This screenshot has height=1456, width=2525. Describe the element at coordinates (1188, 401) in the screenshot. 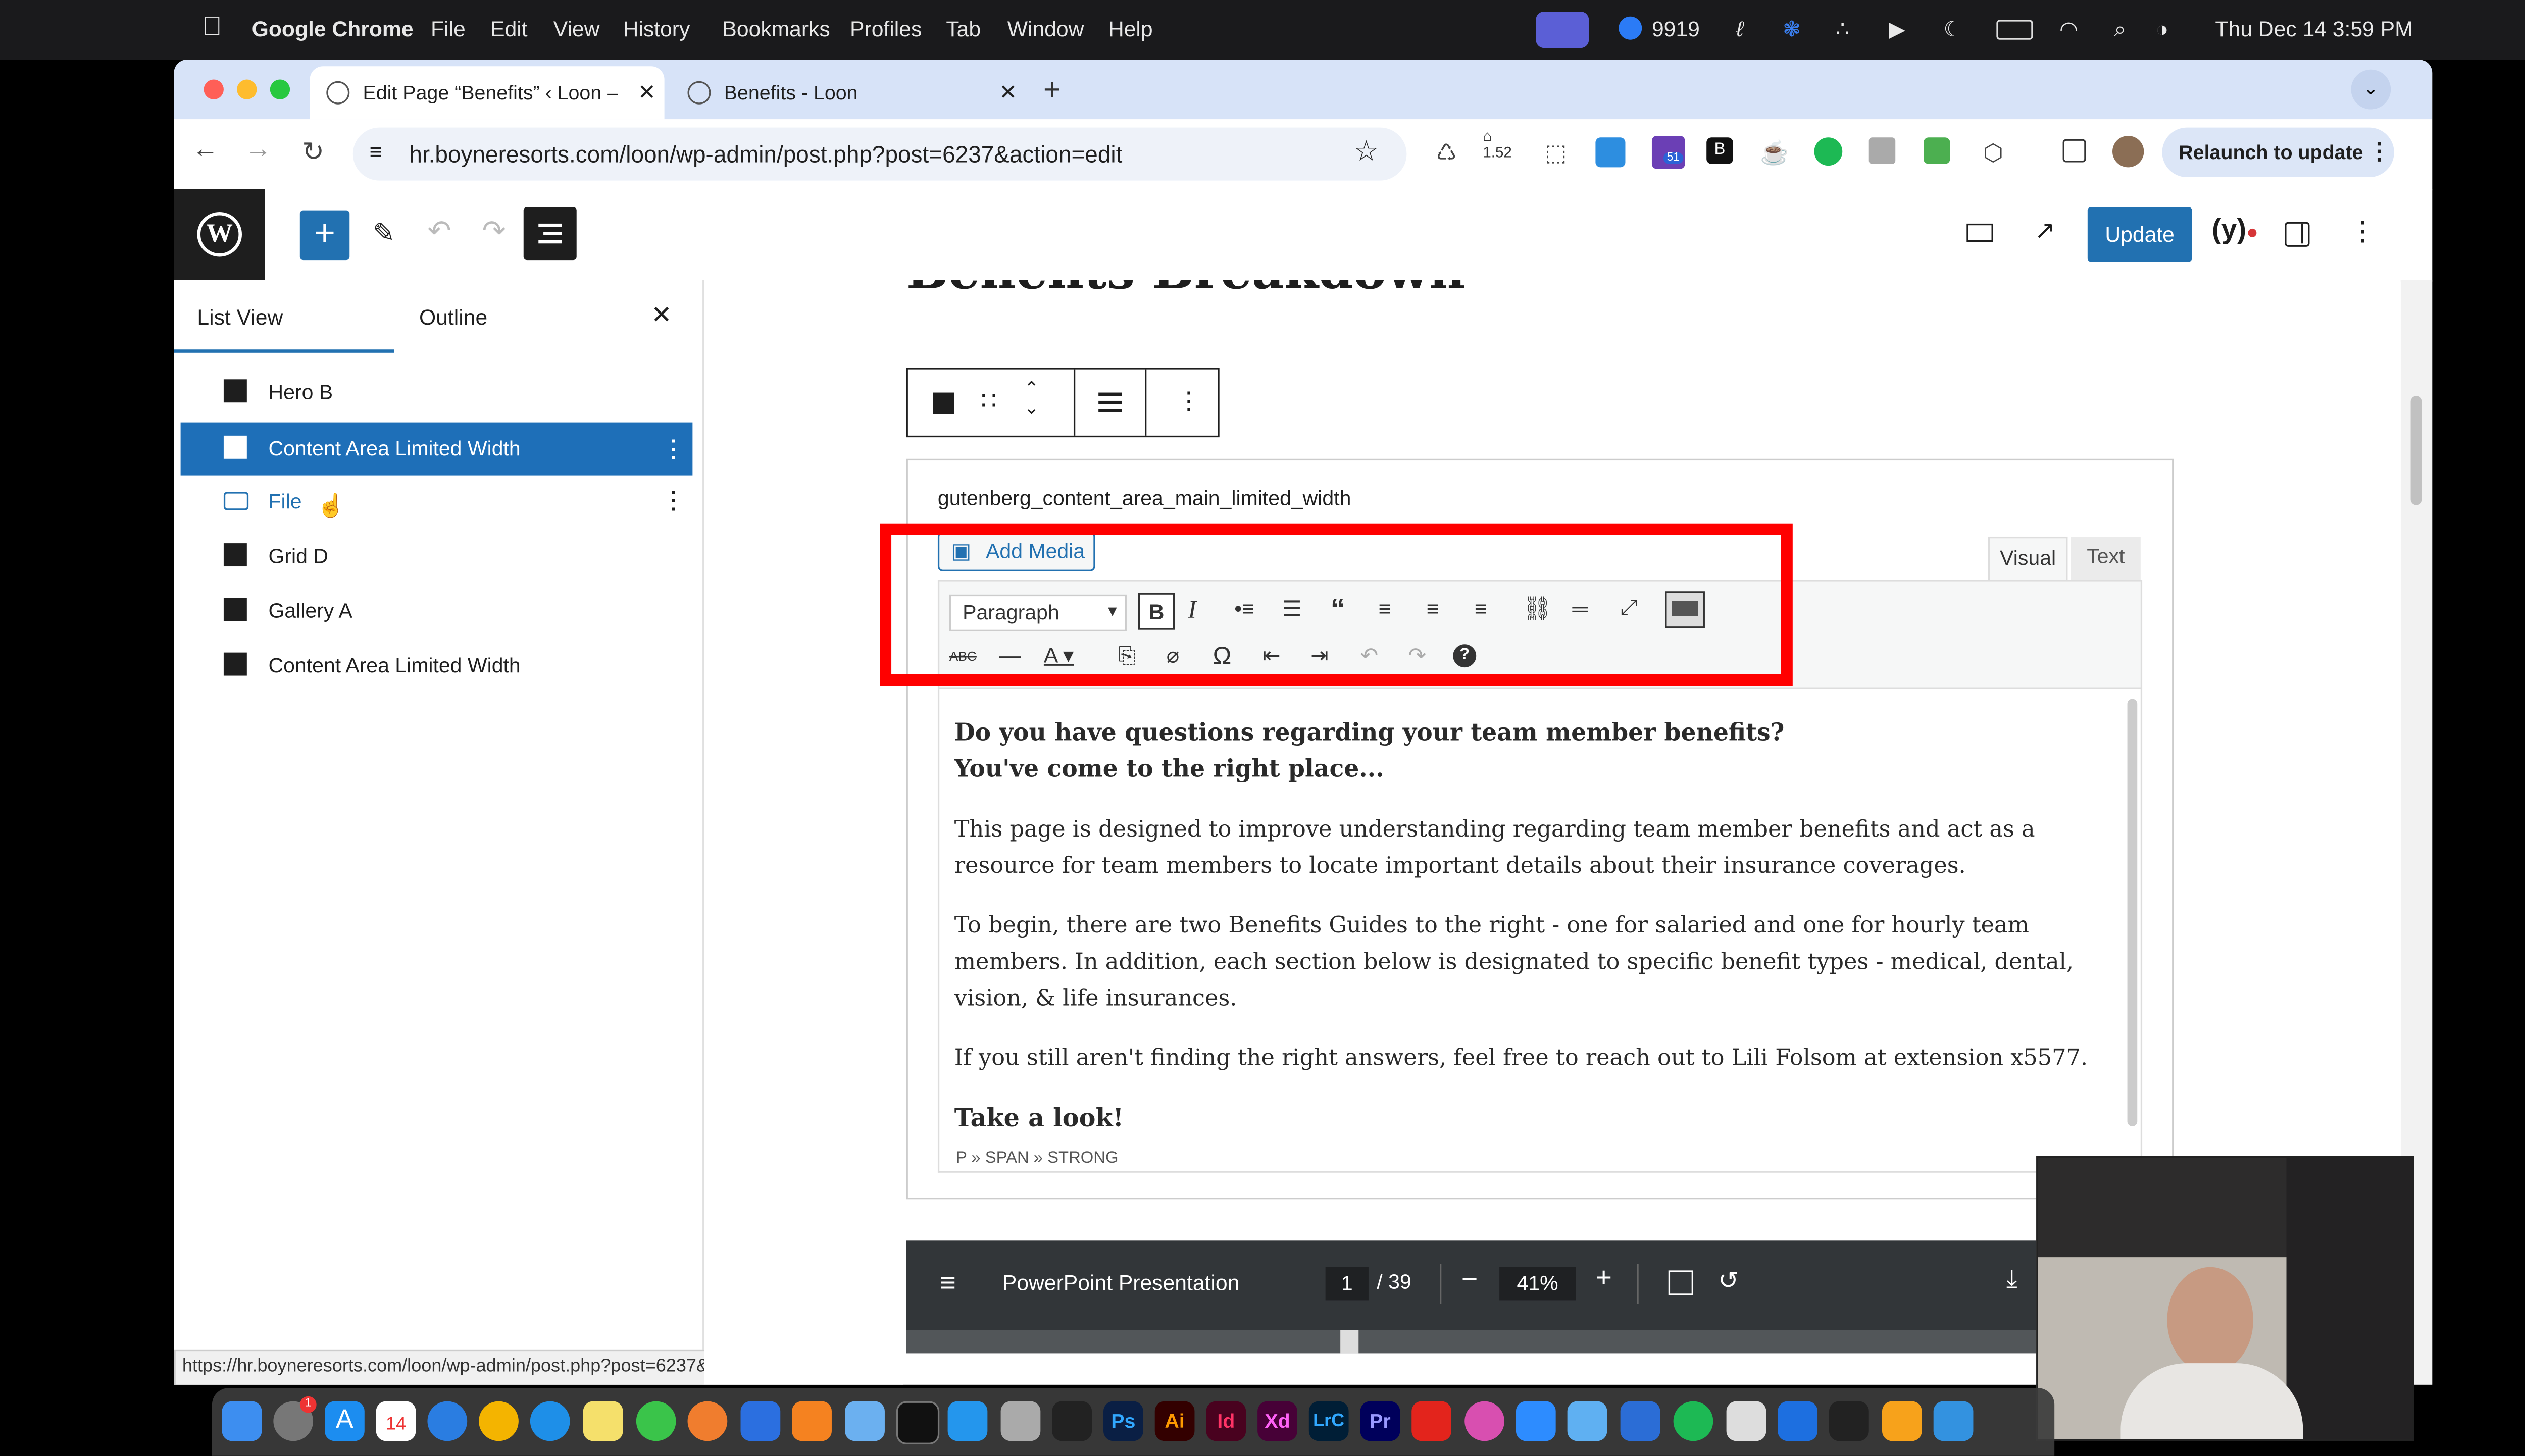

I see `block-more-icon: ⋮` at that location.